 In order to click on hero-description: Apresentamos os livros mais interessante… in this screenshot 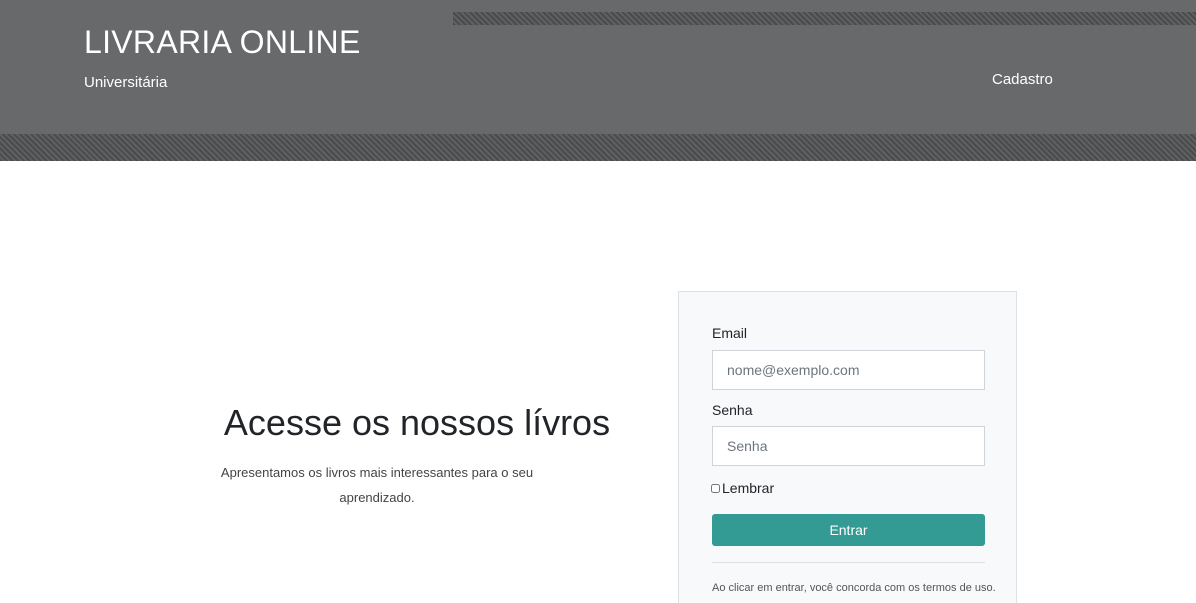, I will do `click(377, 485)`.